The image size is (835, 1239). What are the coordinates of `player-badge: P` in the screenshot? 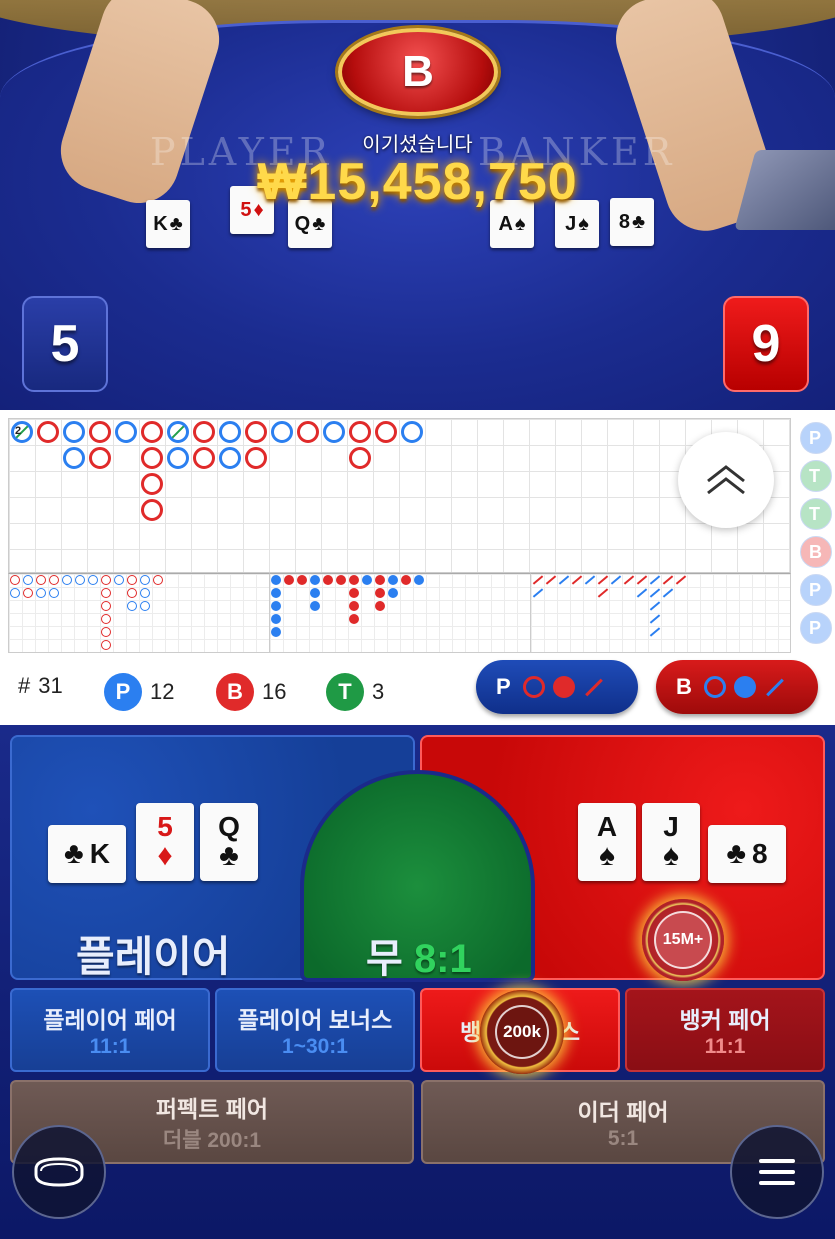 It's located at (123, 692).